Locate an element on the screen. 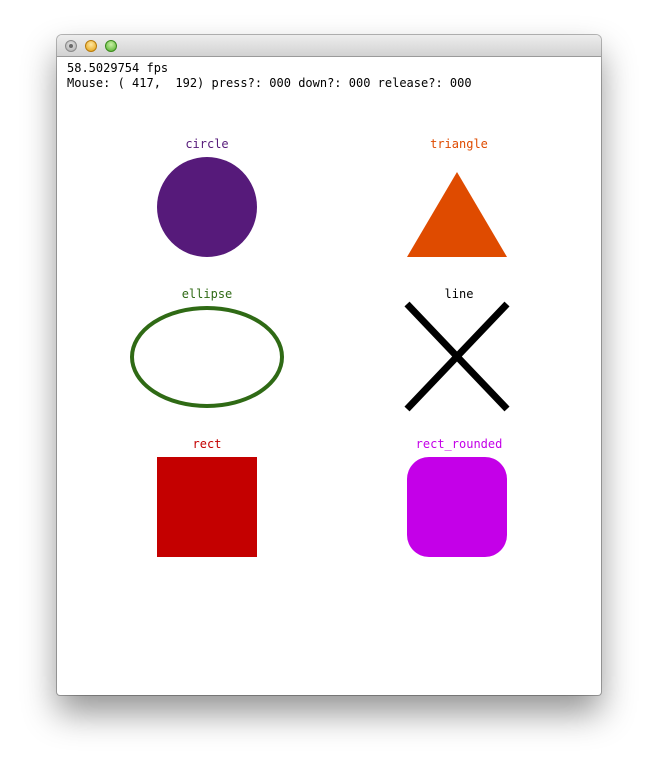 Image resolution: width=658 pixels, height=774 pixels. minimize-button is located at coordinates (91, 46).